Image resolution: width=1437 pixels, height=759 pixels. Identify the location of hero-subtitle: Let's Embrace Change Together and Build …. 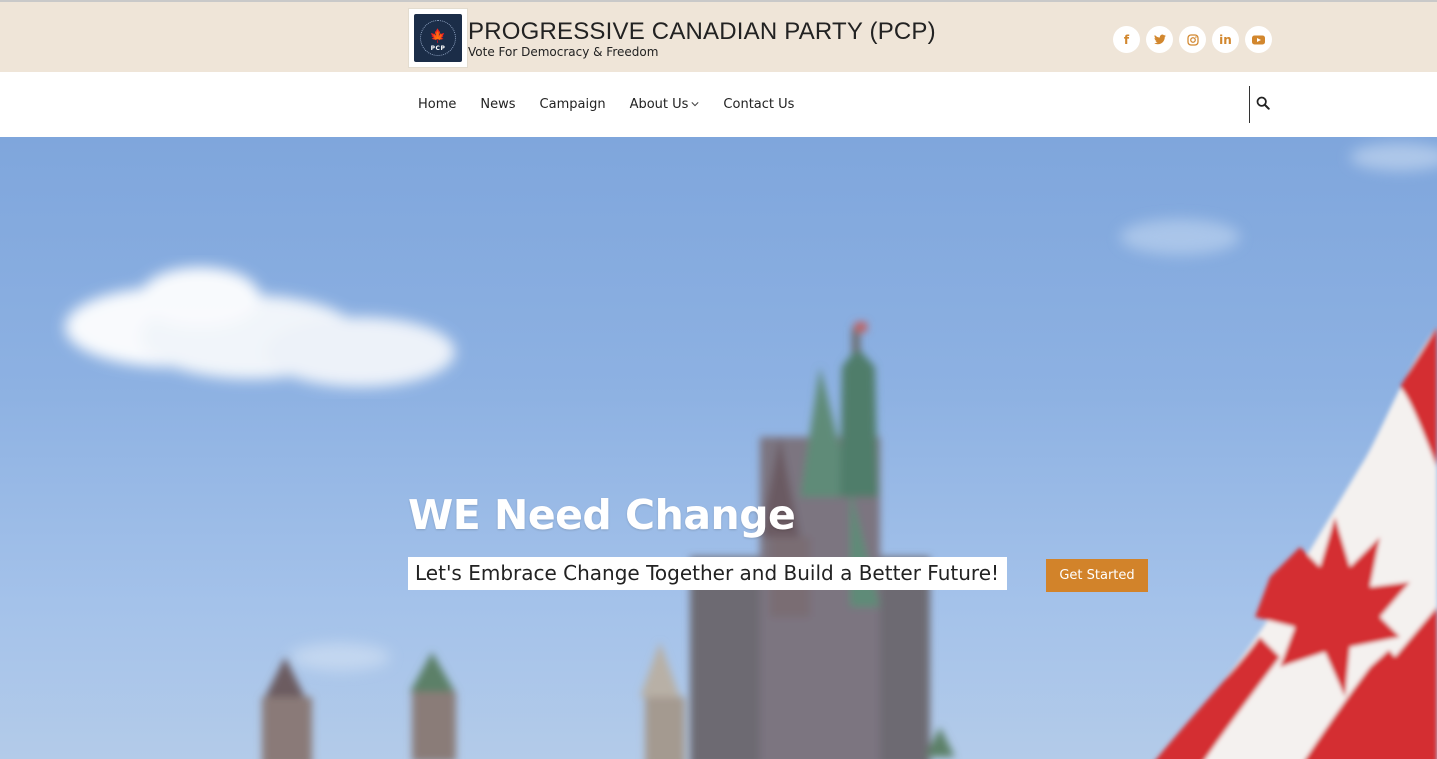
(708, 573).